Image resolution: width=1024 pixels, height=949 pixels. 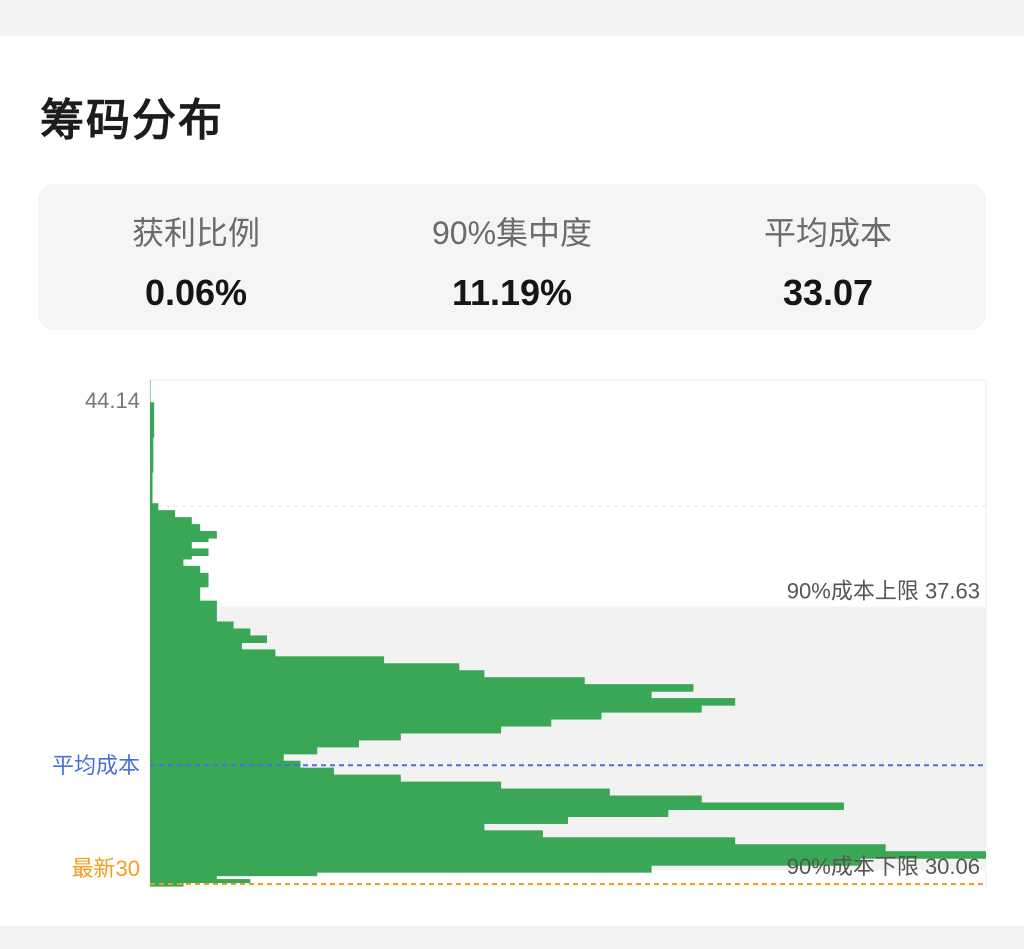 What do you see at coordinates (96, 765) in the screenshot?
I see `average-cost-label: 平均成本` at bounding box center [96, 765].